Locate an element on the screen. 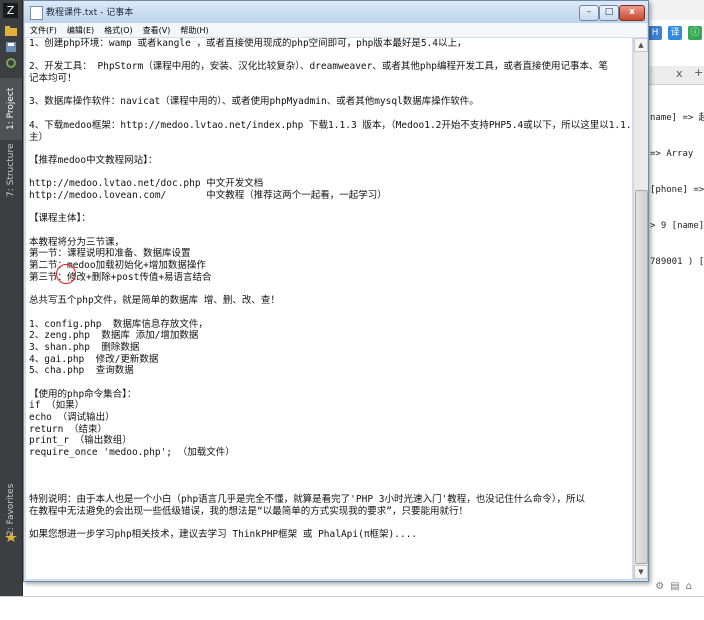  ide-status-bar: ⚙▤⌂ is located at coordinates (352, 600).